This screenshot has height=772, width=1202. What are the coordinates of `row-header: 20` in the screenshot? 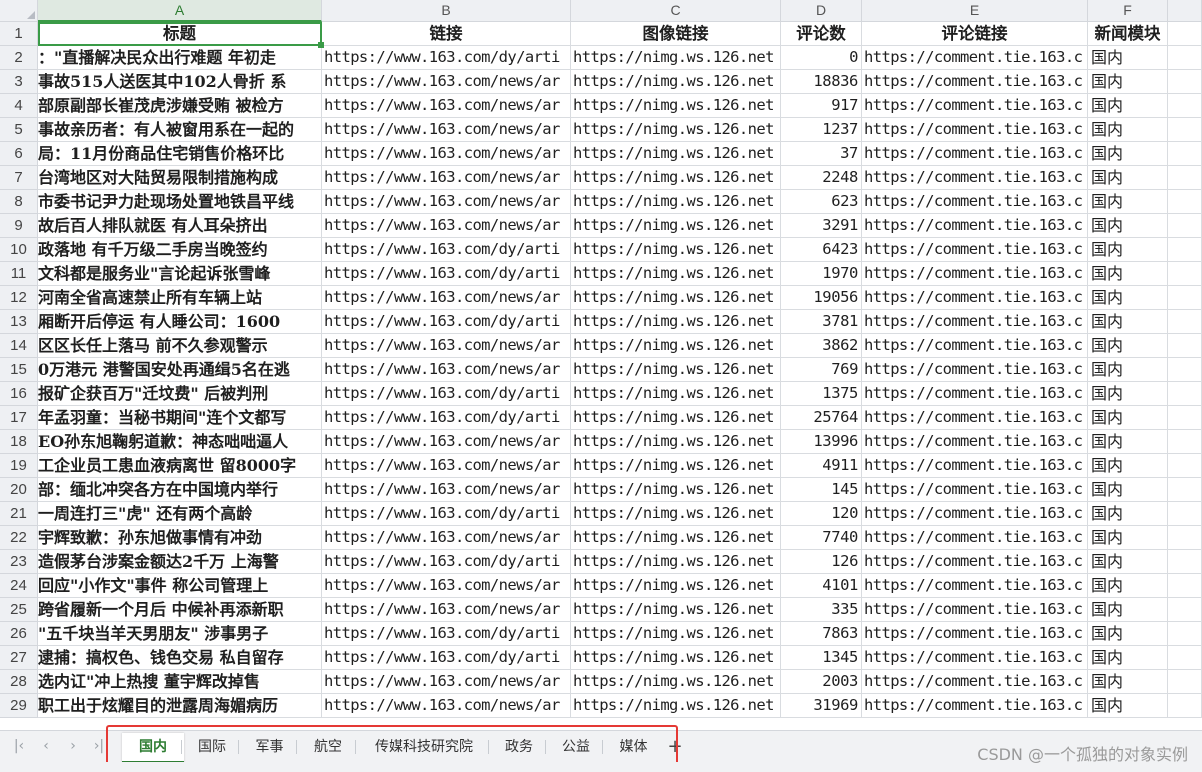 It's located at (19, 490).